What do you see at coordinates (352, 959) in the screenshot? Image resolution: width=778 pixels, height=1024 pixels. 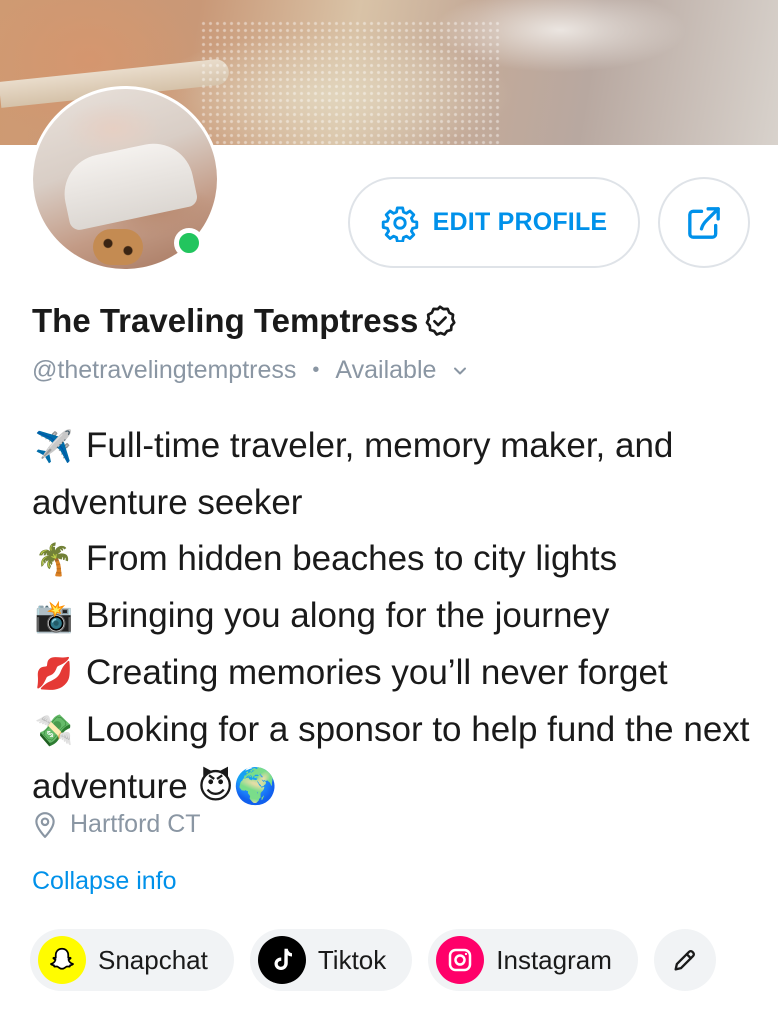 I see `tiktok-label: Tiktok` at bounding box center [352, 959].